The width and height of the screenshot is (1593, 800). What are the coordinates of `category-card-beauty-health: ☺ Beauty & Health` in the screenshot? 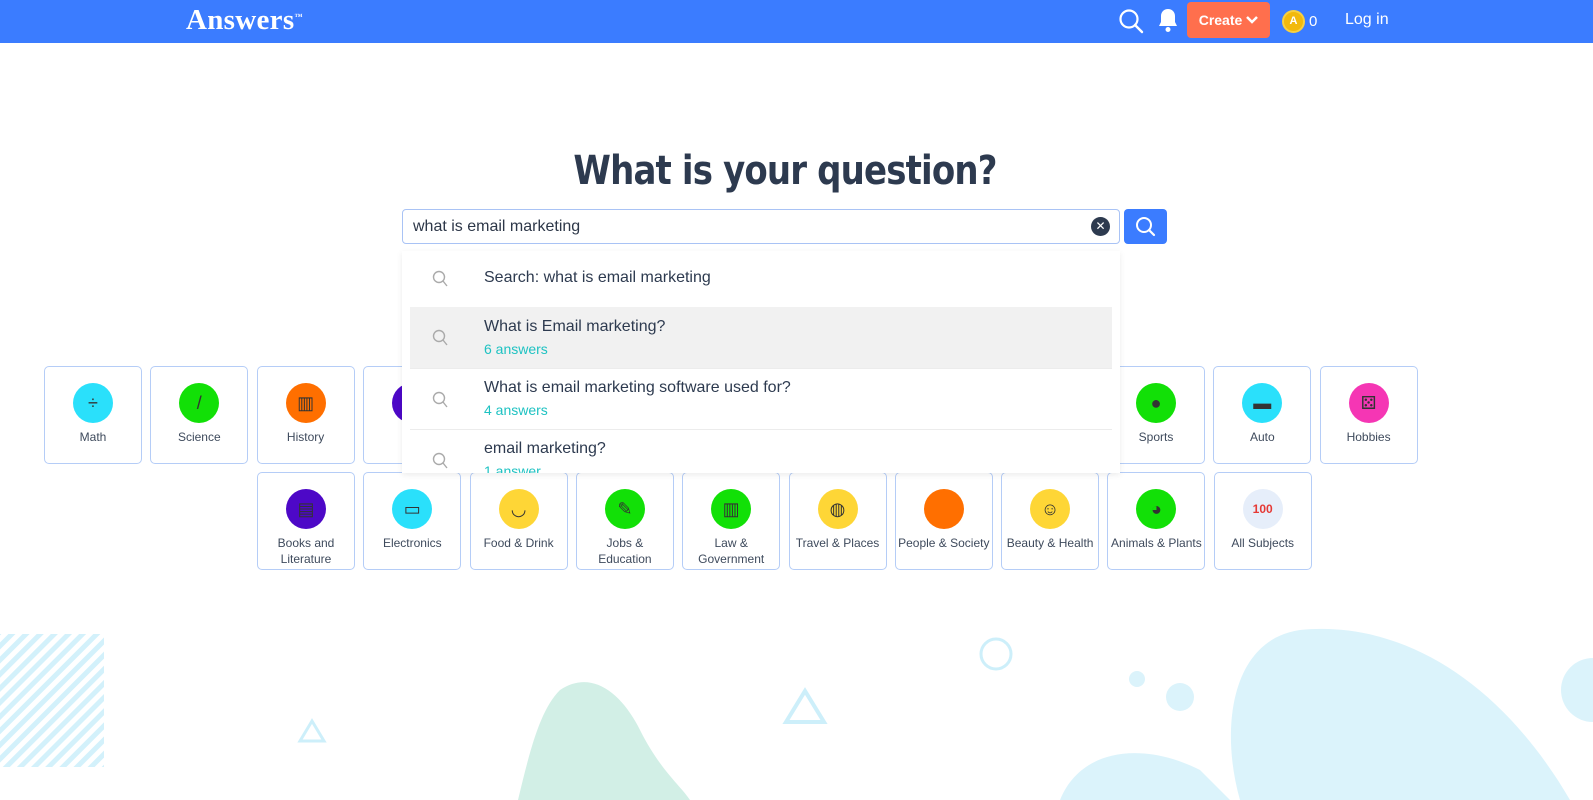 It's located at (1050, 521).